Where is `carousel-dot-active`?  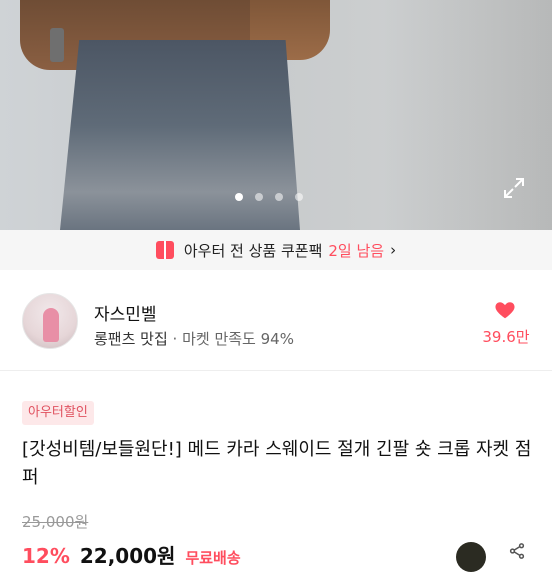
carousel-dot-active is located at coordinates (239, 197).